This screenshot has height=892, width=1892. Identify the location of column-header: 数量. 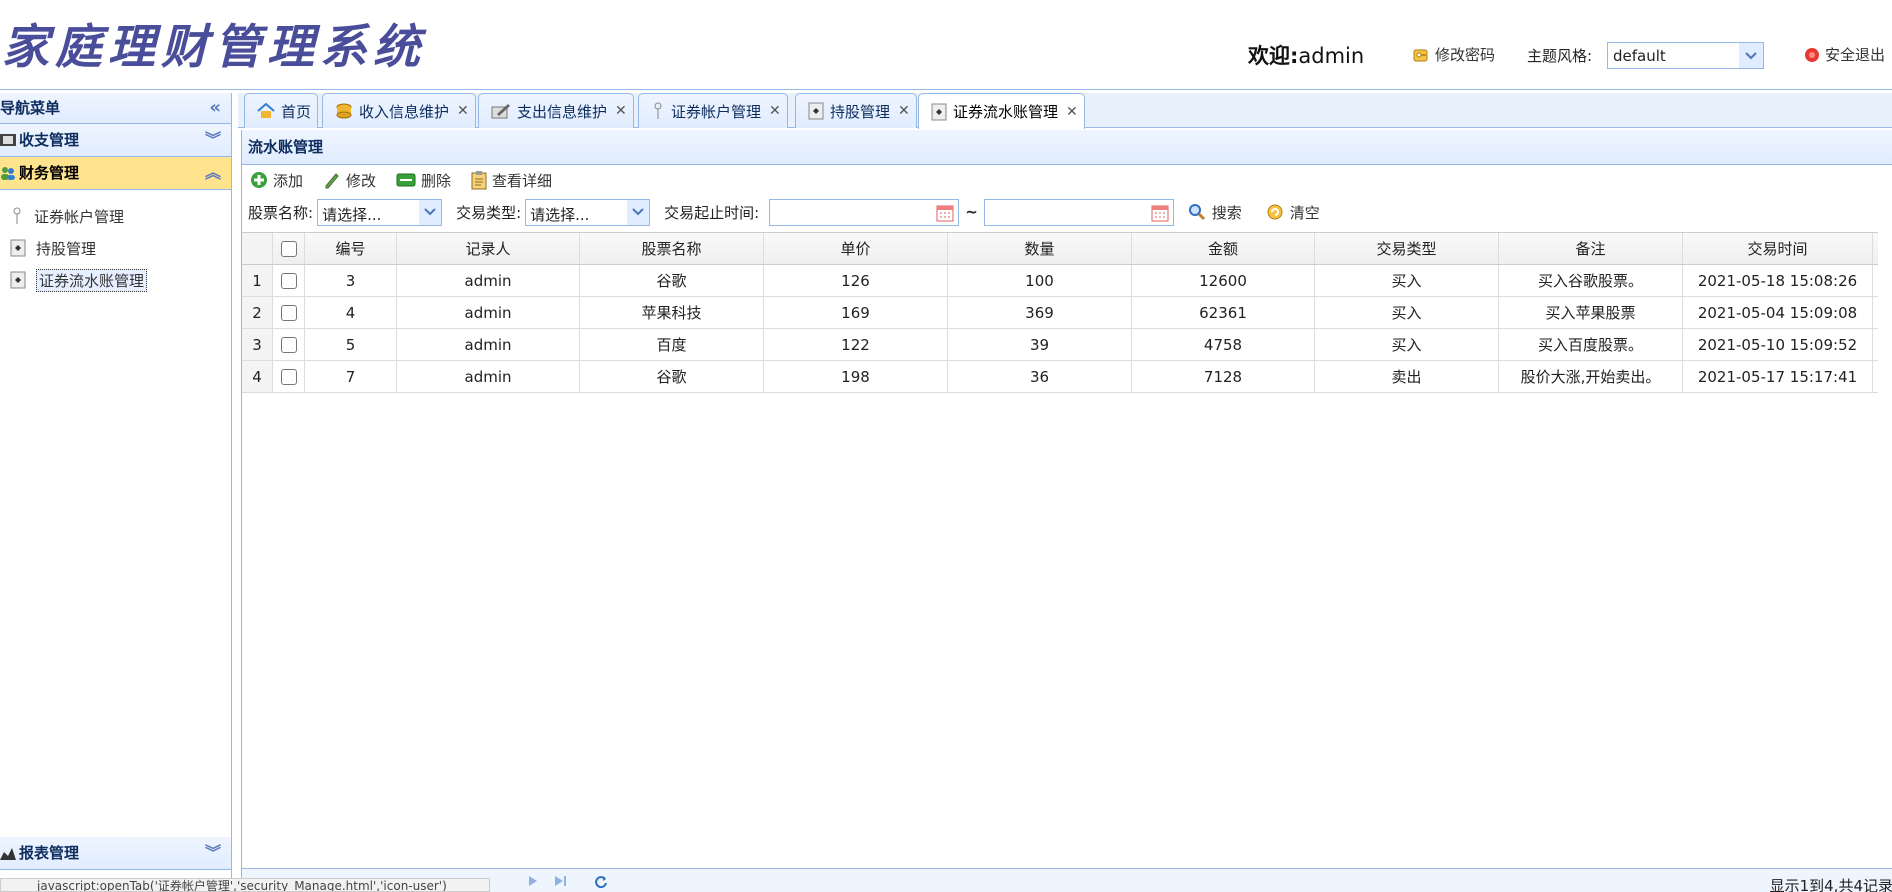
(1040, 248).